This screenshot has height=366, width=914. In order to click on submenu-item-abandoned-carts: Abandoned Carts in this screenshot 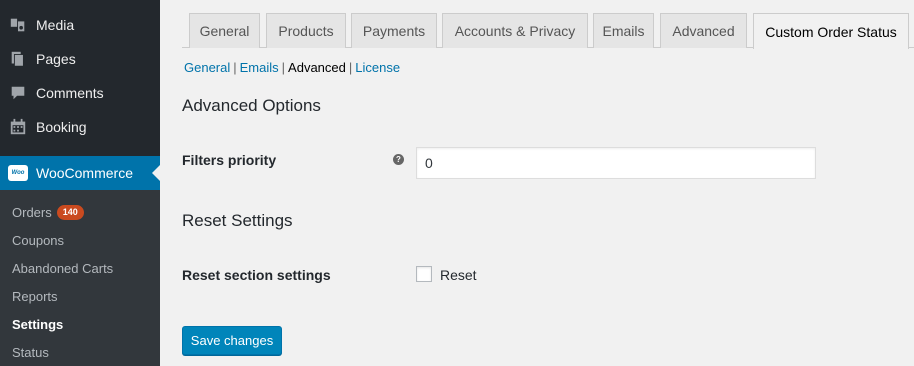, I will do `click(62, 268)`.